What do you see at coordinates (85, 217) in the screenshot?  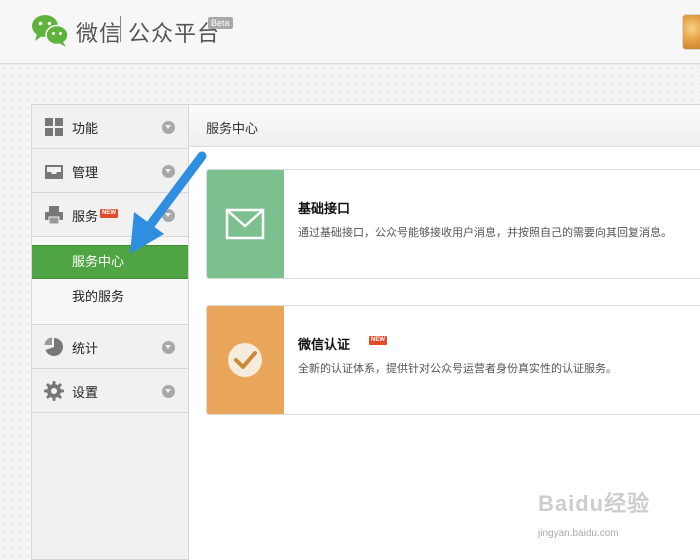 I see `sidebar-item-label: 服务` at bounding box center [85, 217].